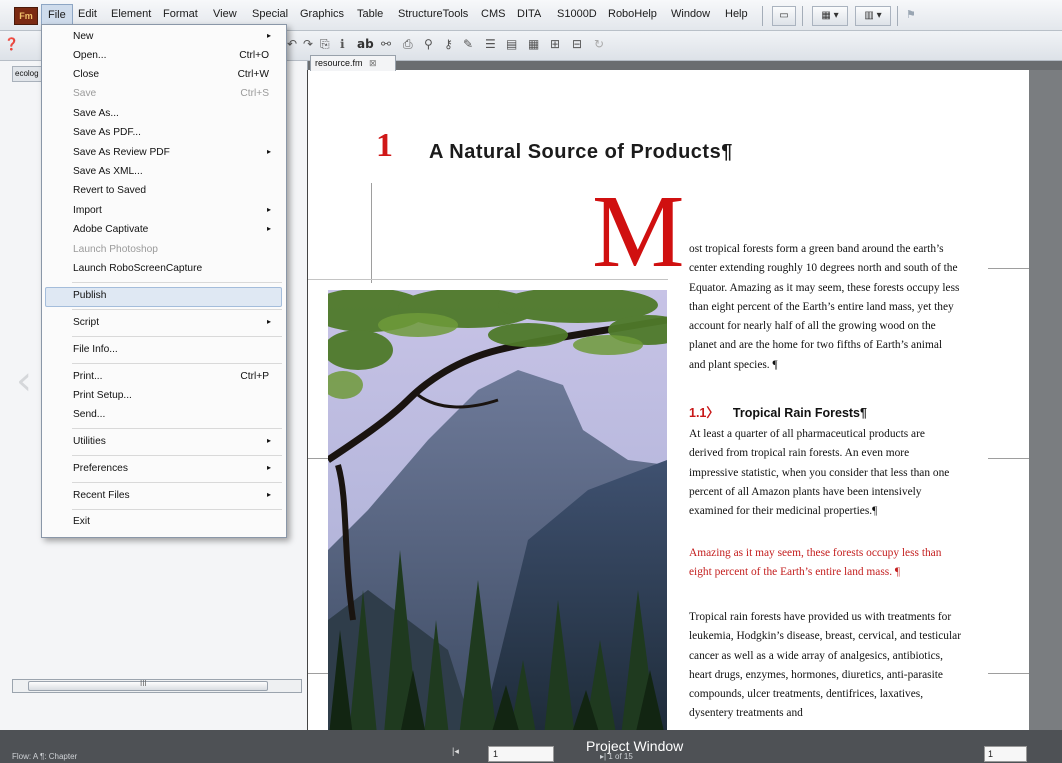 The image size is (1062, 763). What do you see at coordinates (433, 14) in the screenshot?
I see `menu-structuretools: StructureTools` at bounding box center [433, 14].